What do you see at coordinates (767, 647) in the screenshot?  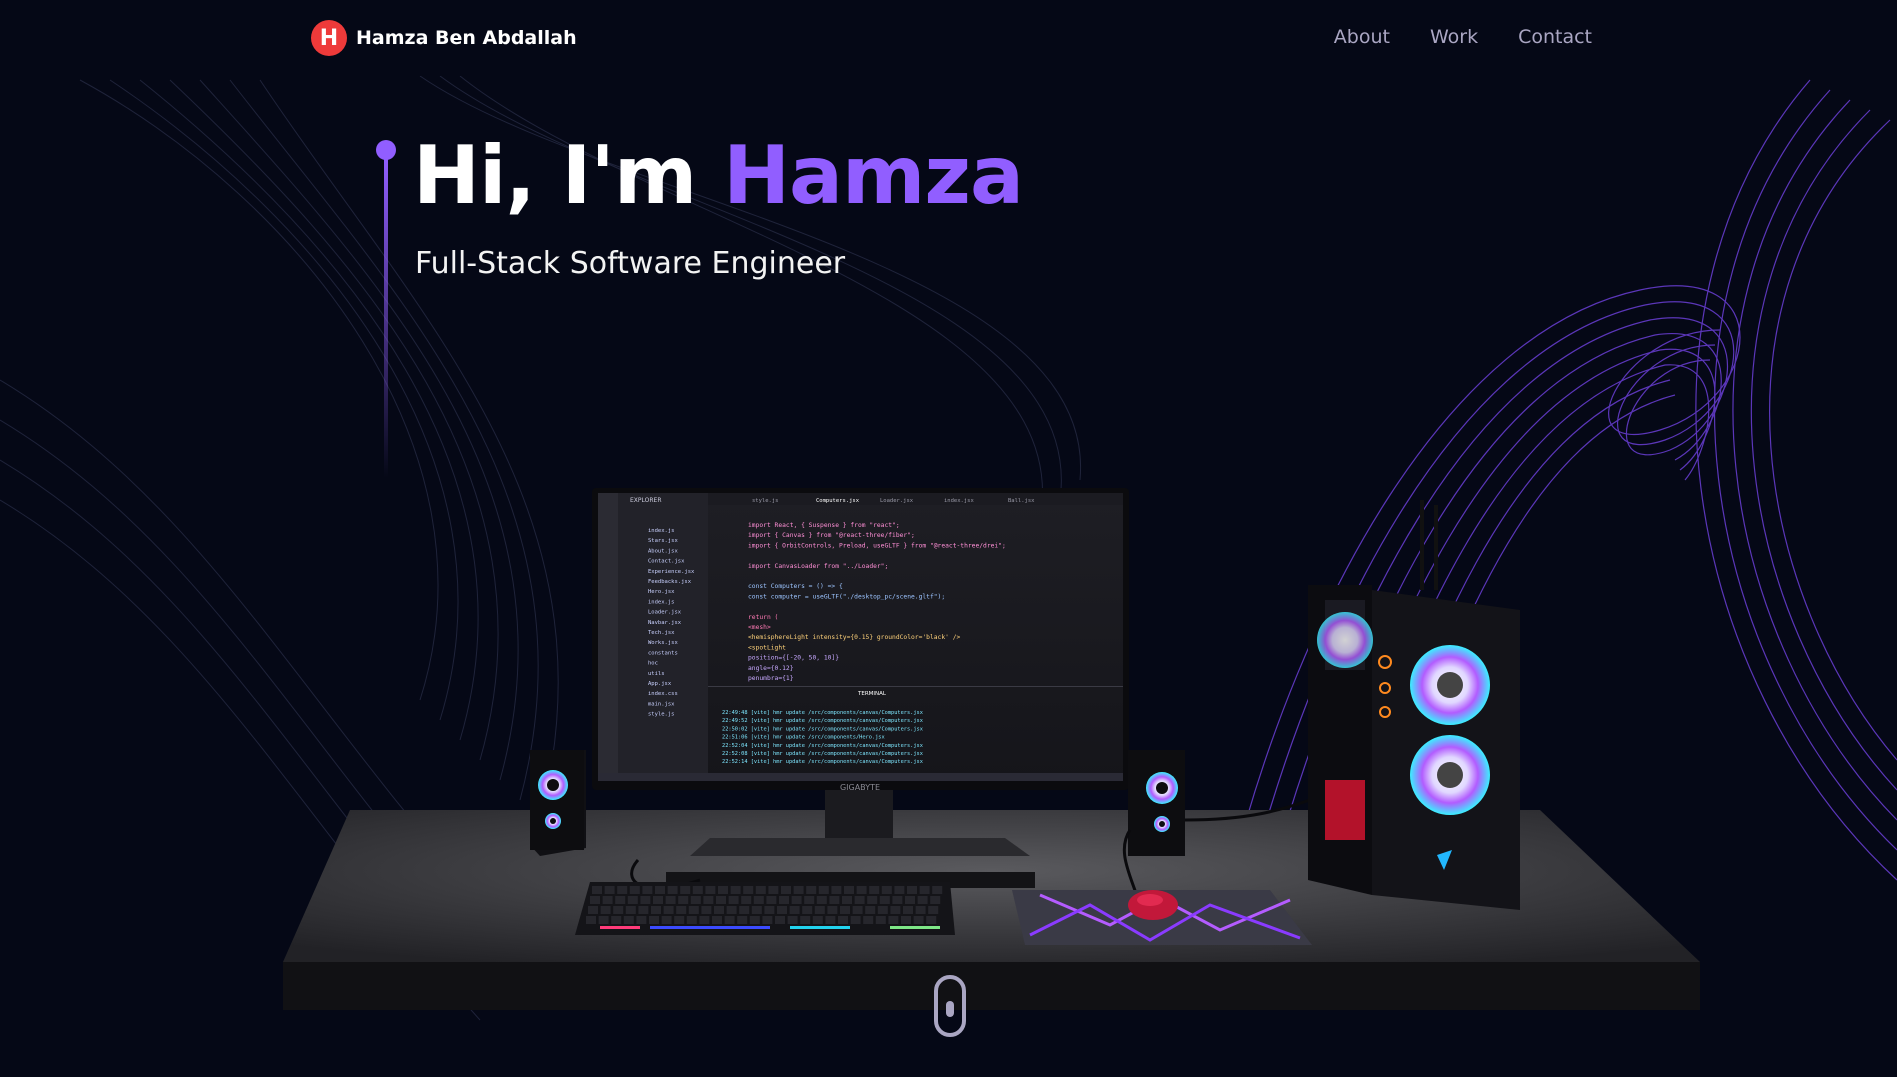 I see `code-line: <spotLight` at bounding box center [767, 647].